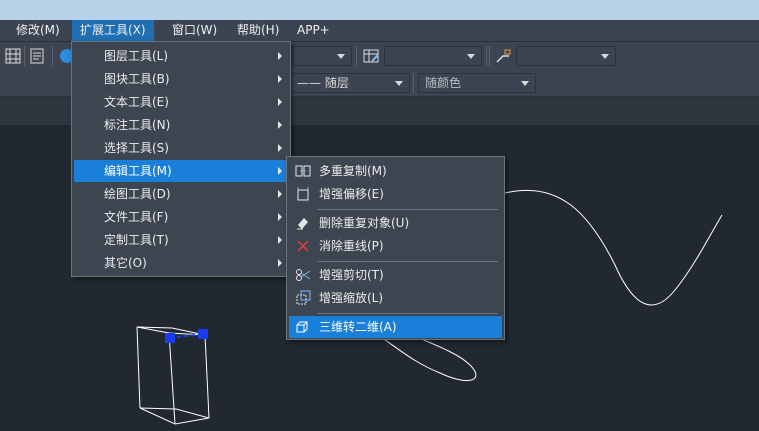 The width and height of the screenshot is (759, 431). What do you see at coordinates (350, 83) in the screenshot?
I see `linetype-dropdown: —— 随层` at bounding box center [350, 83].